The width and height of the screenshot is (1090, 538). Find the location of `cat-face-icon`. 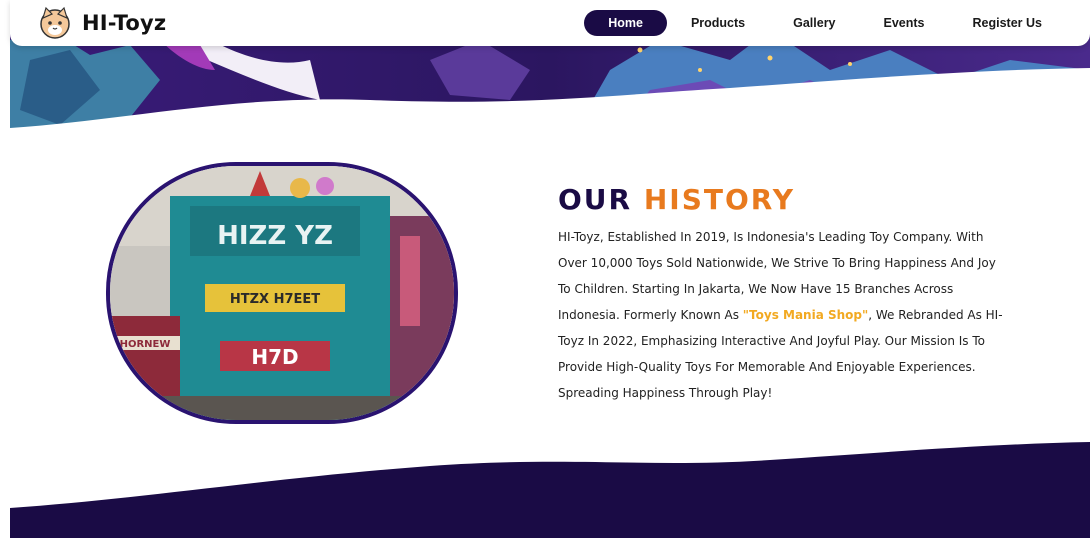

cat-face-icon is located at coordinates (55, 22).